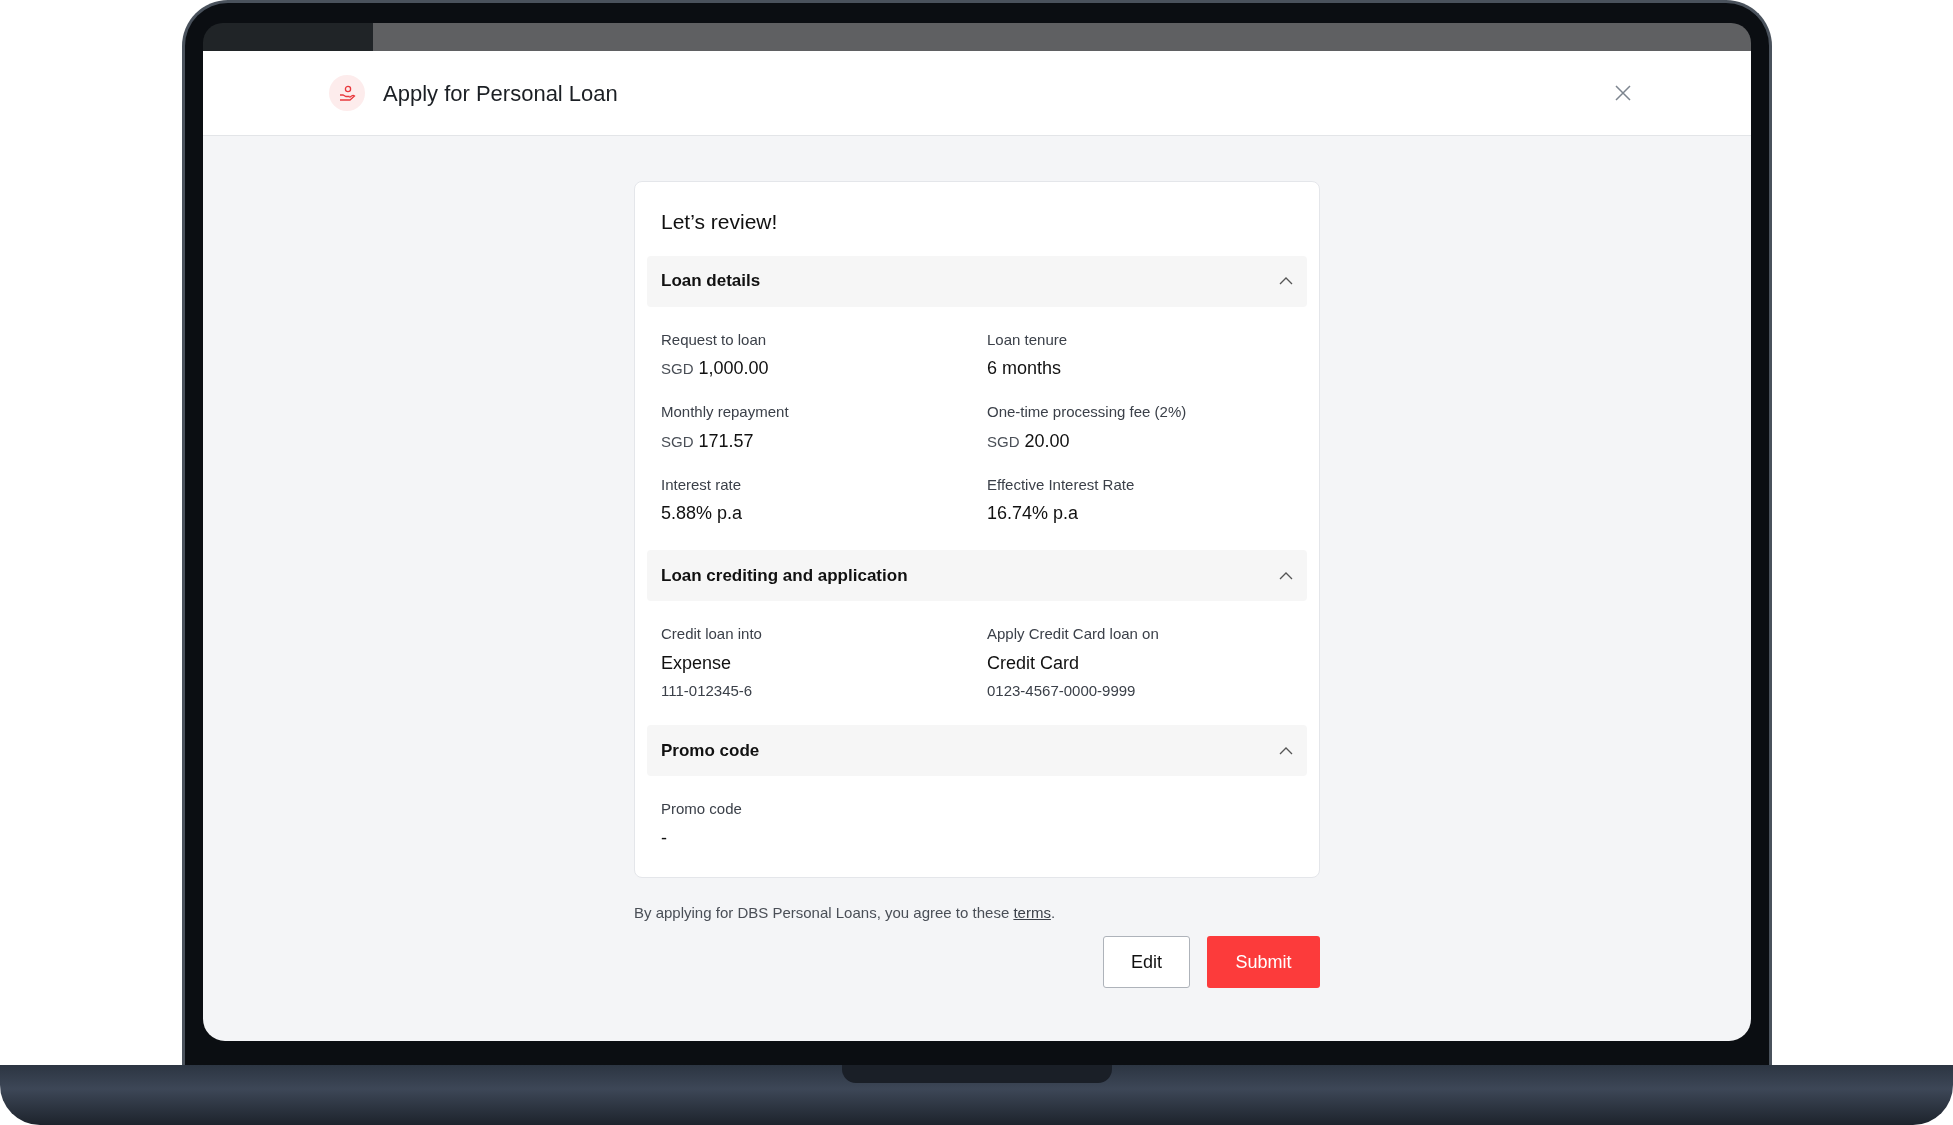  Describe the element at coordinates (715, 368) in the screenshot. I see `field-value: SGD 1,000.00` at that location.